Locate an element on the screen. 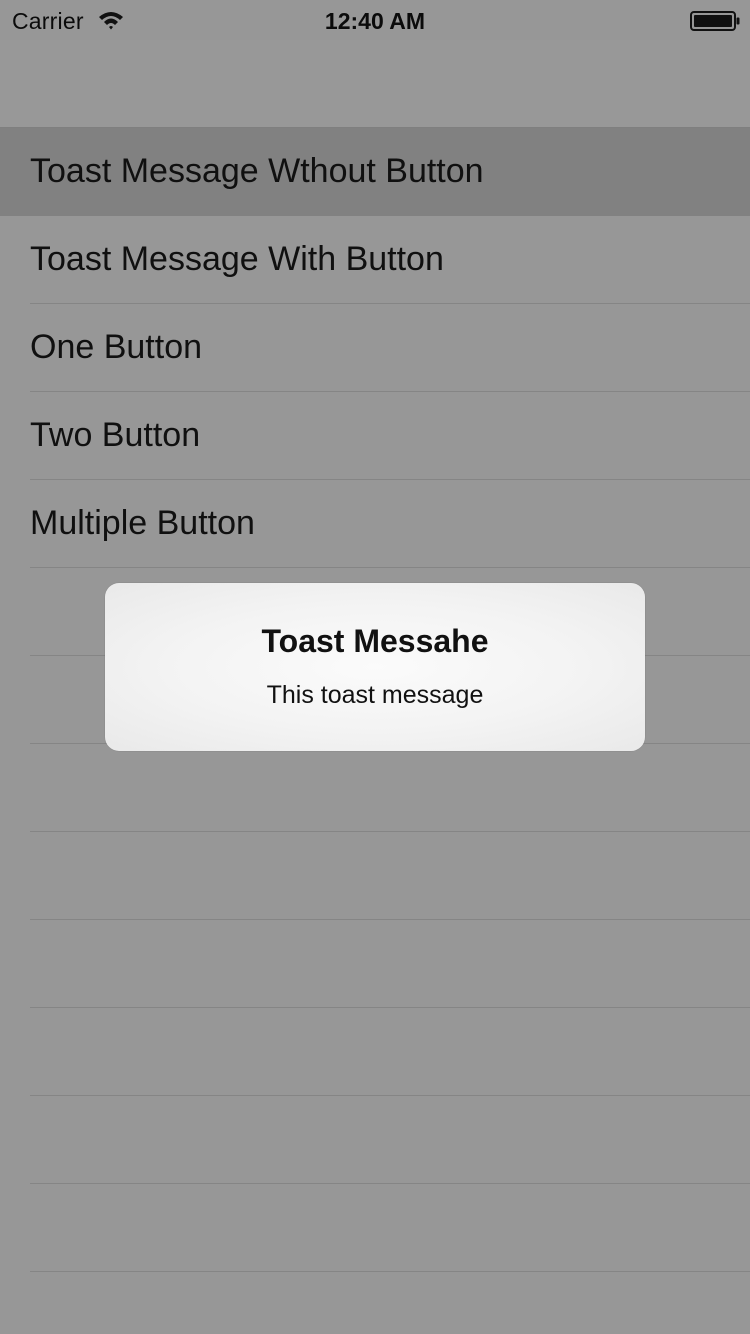 Image resolution: width=750 pixels, height=1334 pixels. table-row: One Button is located at coordinates (375, 348).